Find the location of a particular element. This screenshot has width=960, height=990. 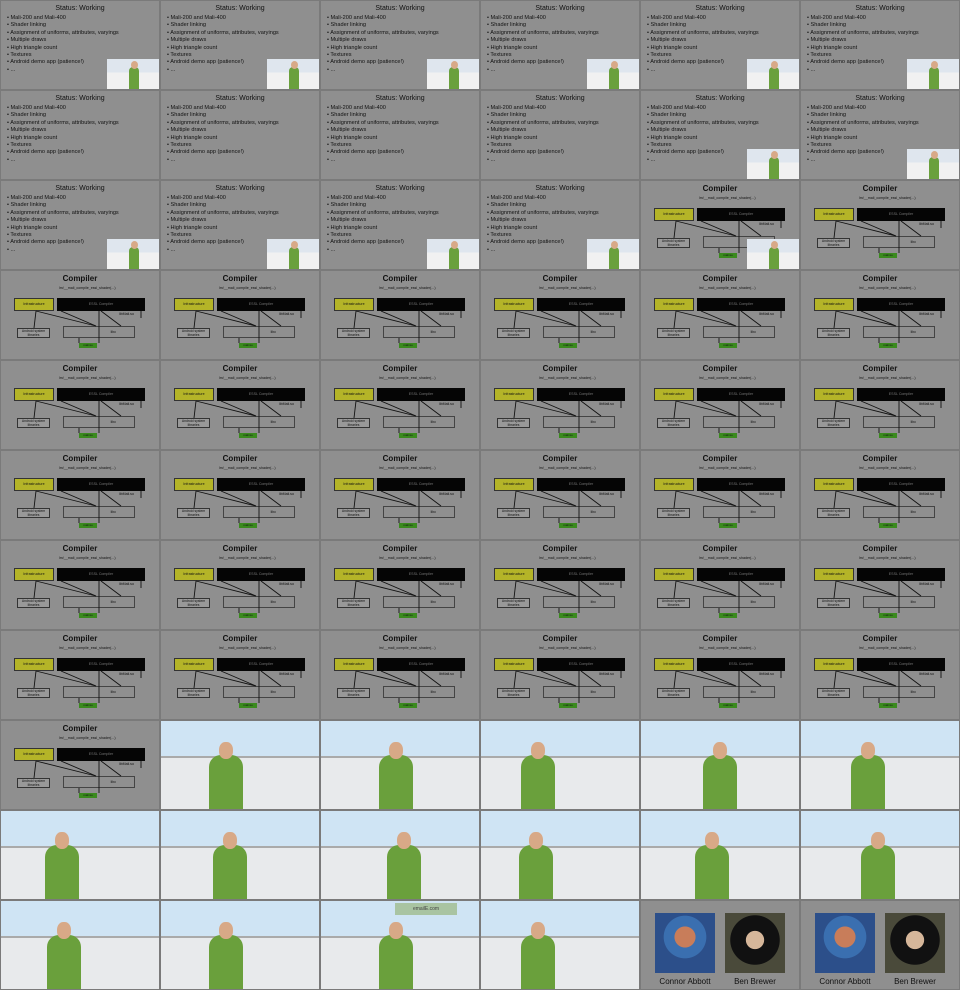

thumbnail-tile: Connor Abbott Ben Brewer is located at coordinates (880, 945).